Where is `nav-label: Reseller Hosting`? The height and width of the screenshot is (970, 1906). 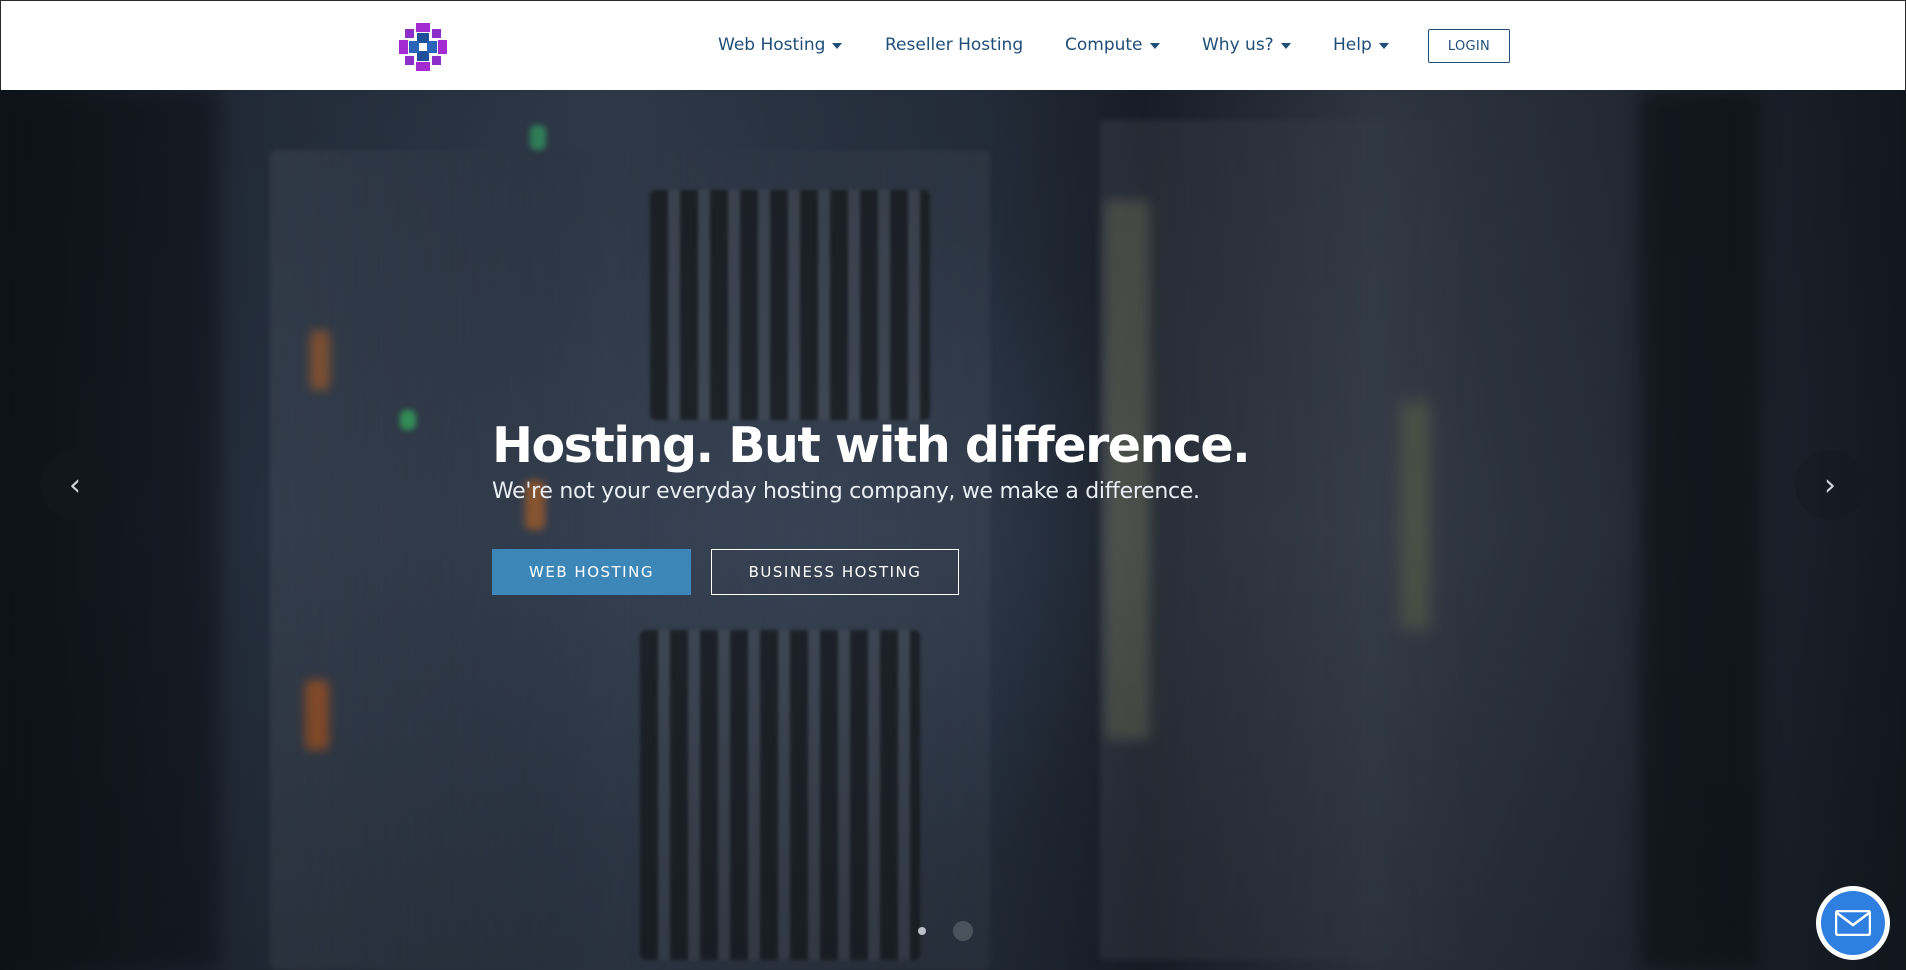 nav-label: Reseller Hosting is located at coordinates (954, 45).